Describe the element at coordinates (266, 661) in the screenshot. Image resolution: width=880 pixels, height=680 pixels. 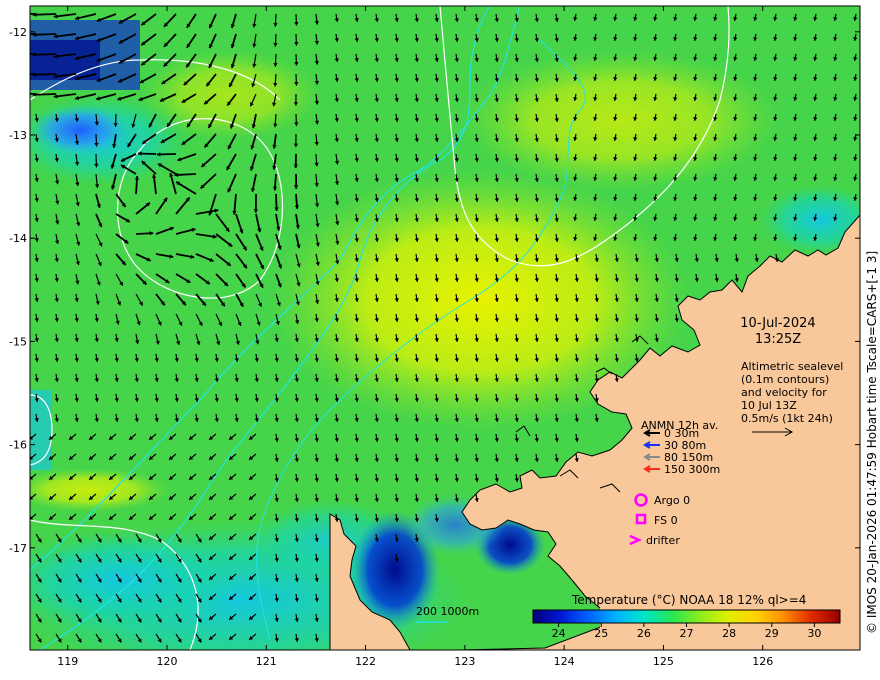
I see `lon-tick-label: 121` at that location.